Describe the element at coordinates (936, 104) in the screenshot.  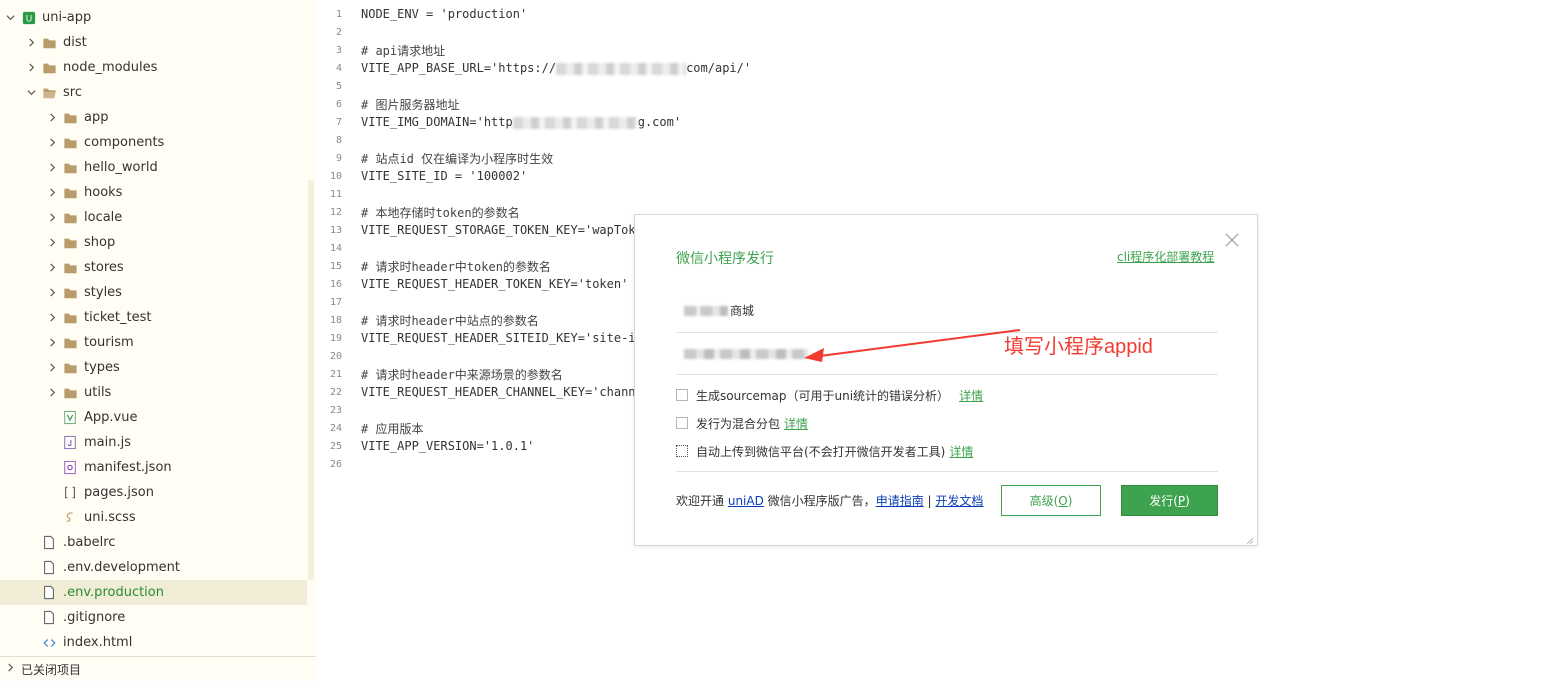
I see `code-line: 6 # 图片服务器地址` at that location.